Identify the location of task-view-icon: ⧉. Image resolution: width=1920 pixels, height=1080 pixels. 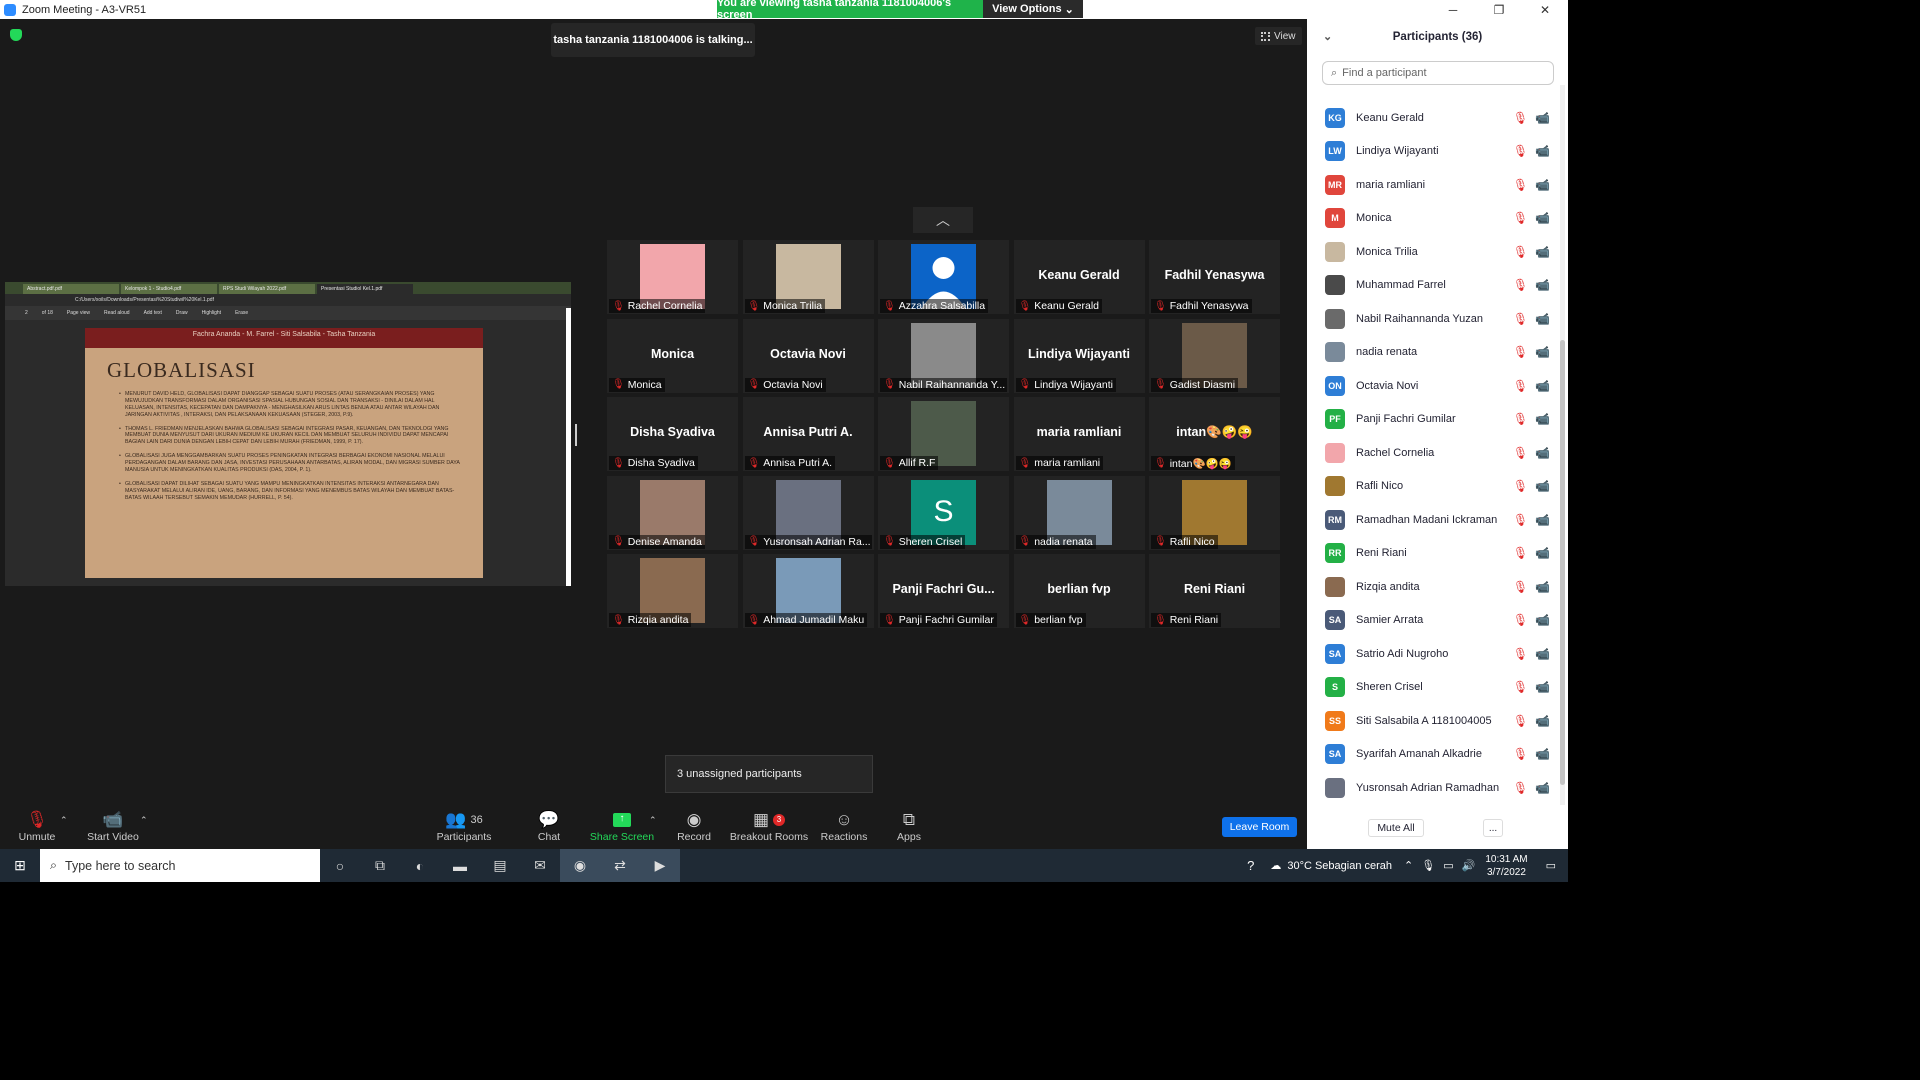
(380, 865).